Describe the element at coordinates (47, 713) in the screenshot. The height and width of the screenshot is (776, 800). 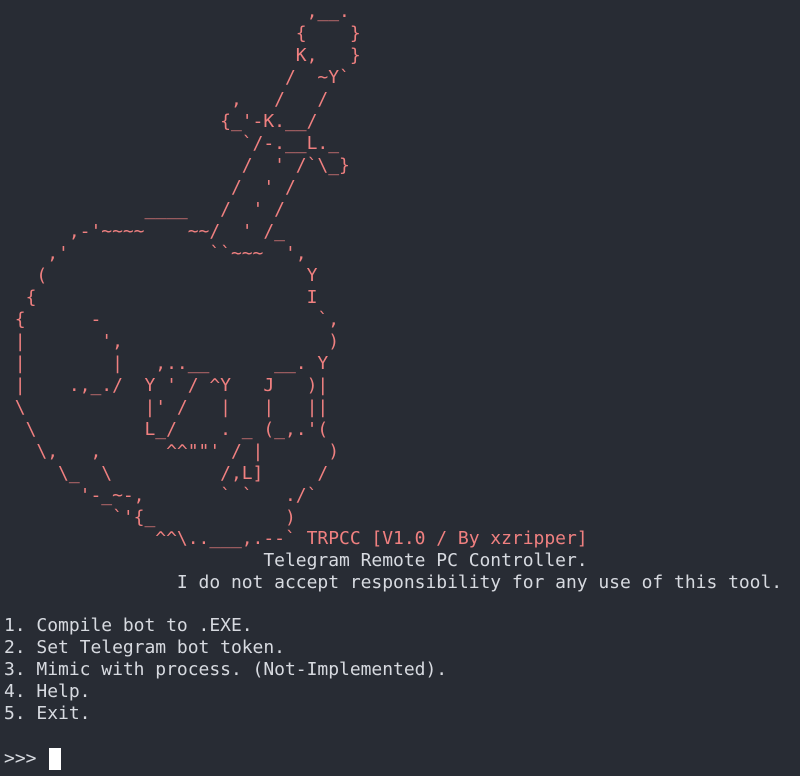
I see `menu-item-exit: 5. Exit.` at that location.